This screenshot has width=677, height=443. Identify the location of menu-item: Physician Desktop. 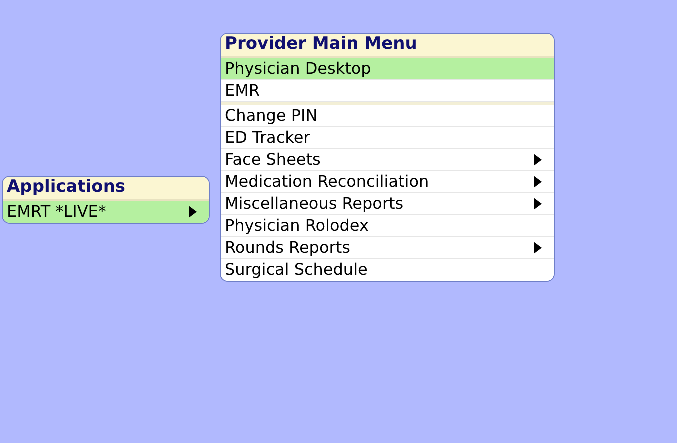
(387, 69).